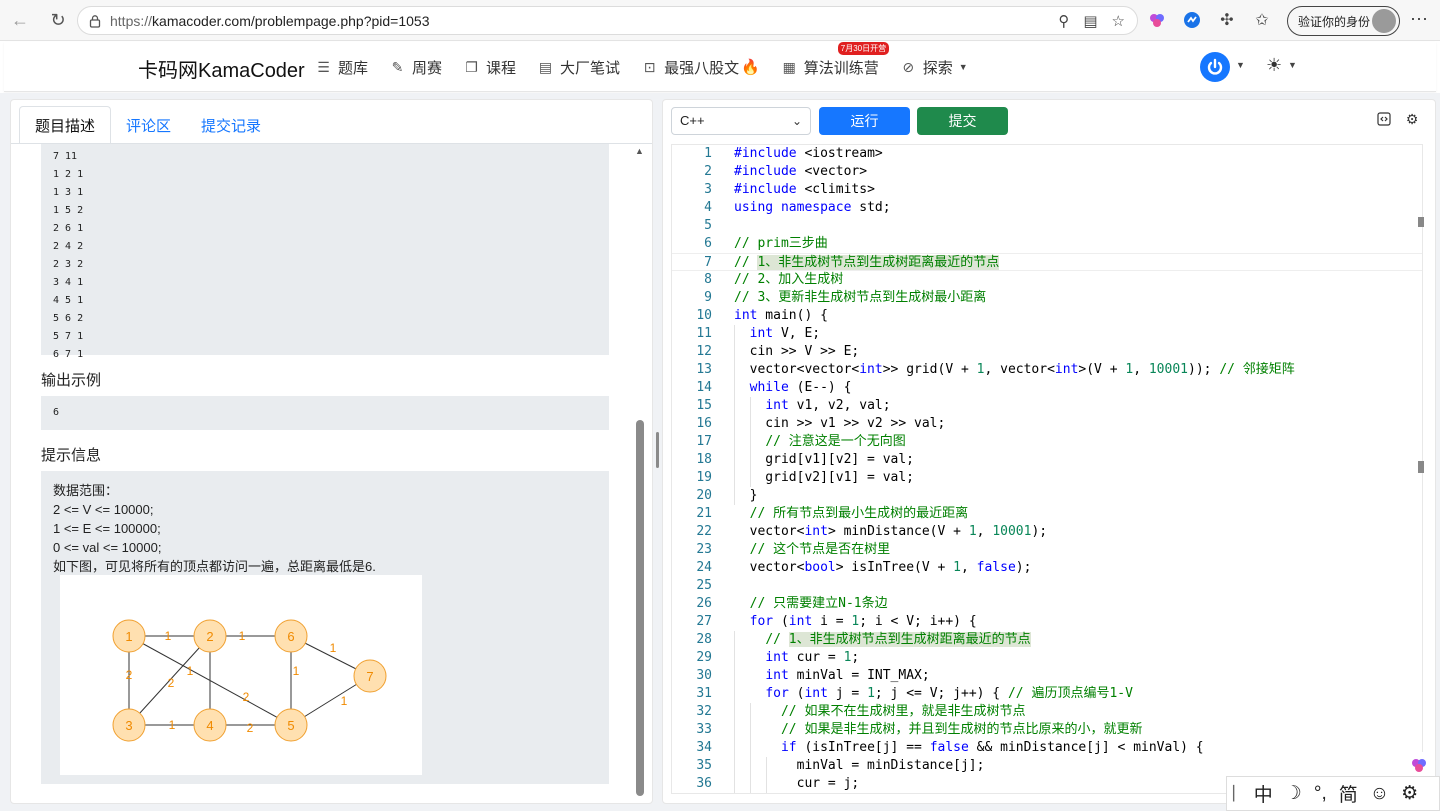  I want to click on nav-training-camp: ▦ 算法训练营 7月30日开营, so click(836, 59).